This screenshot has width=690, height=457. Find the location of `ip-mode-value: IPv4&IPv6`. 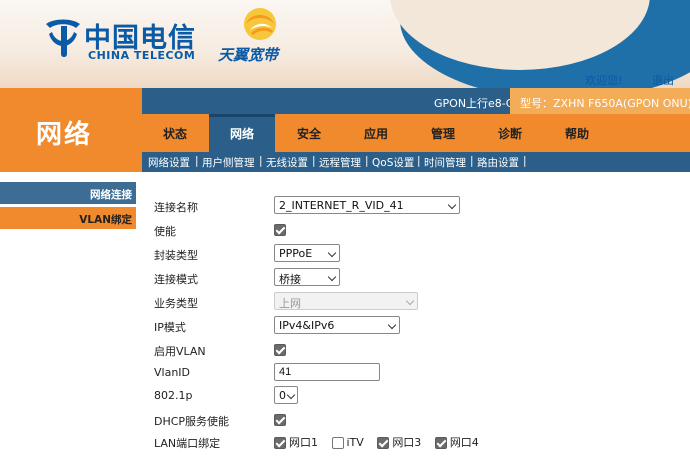

ip-mode-value: IPv4&IPv6 is located at coordinates (307, 325).